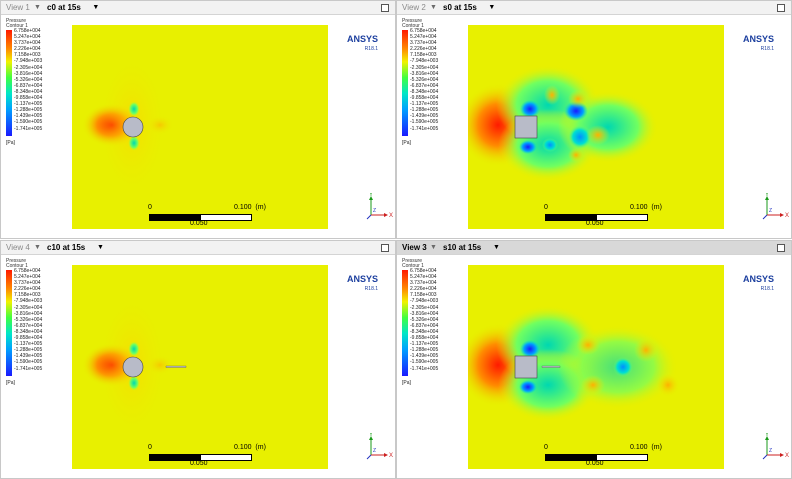 Image resolution: width=792 pixels, height=479 pixels. Describe the element at coordinates (414, 247) in the screenshot. I see `viewport-name: View 3` at that location.